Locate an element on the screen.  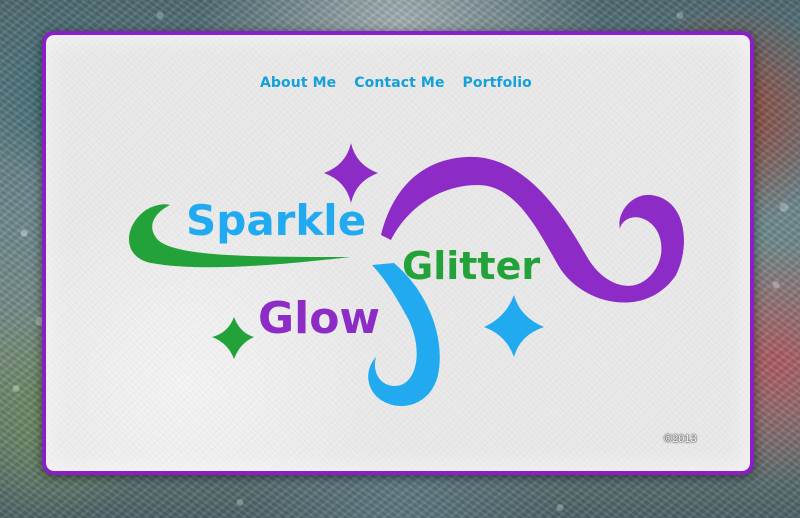
logo-word-sparkle: Sparkle is located at coordinates (276, 220).